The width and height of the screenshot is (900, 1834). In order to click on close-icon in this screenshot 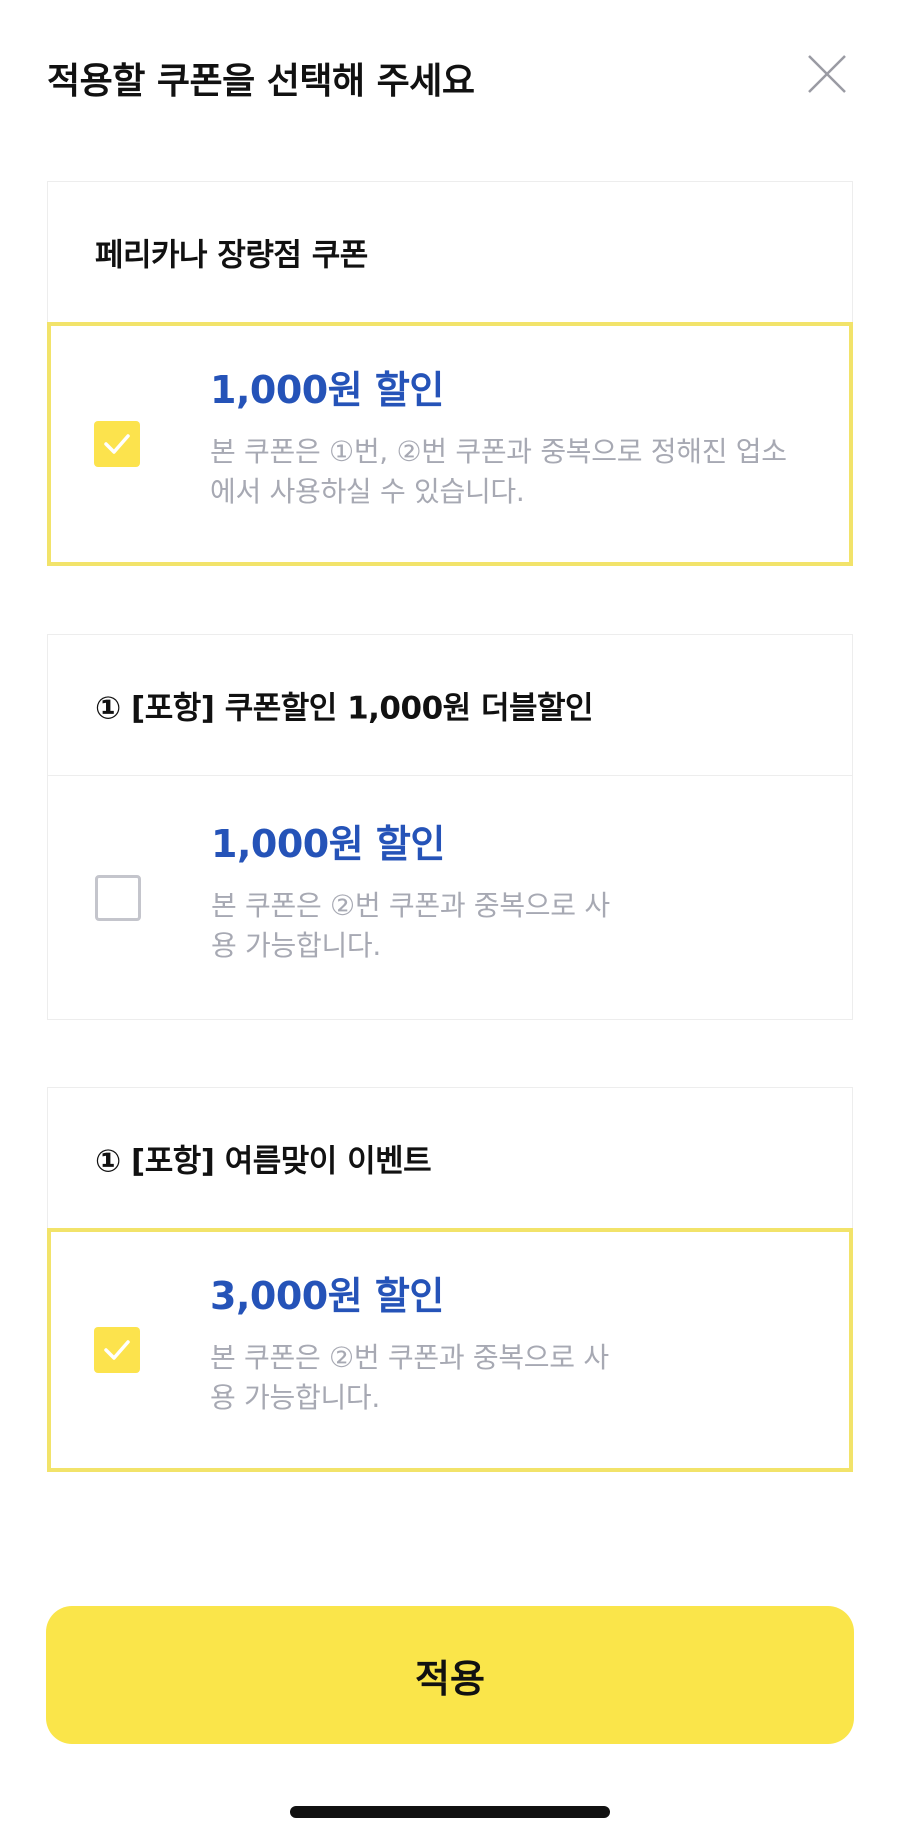, I will do `click(827, 74)`.